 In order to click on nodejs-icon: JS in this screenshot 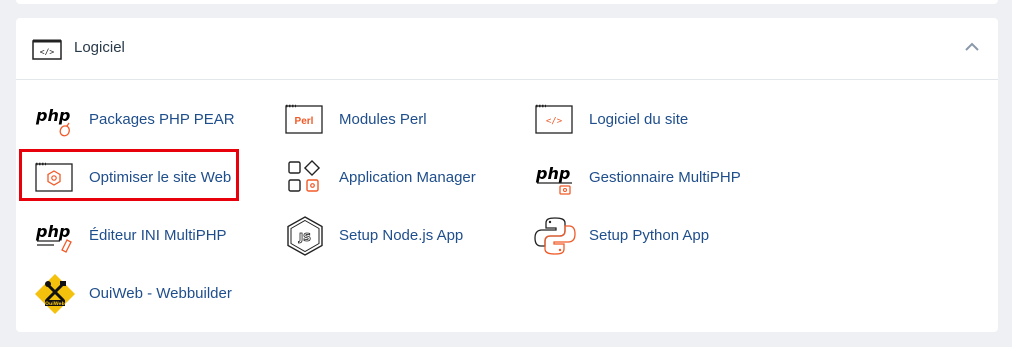, I will do `click(305, 236)`.